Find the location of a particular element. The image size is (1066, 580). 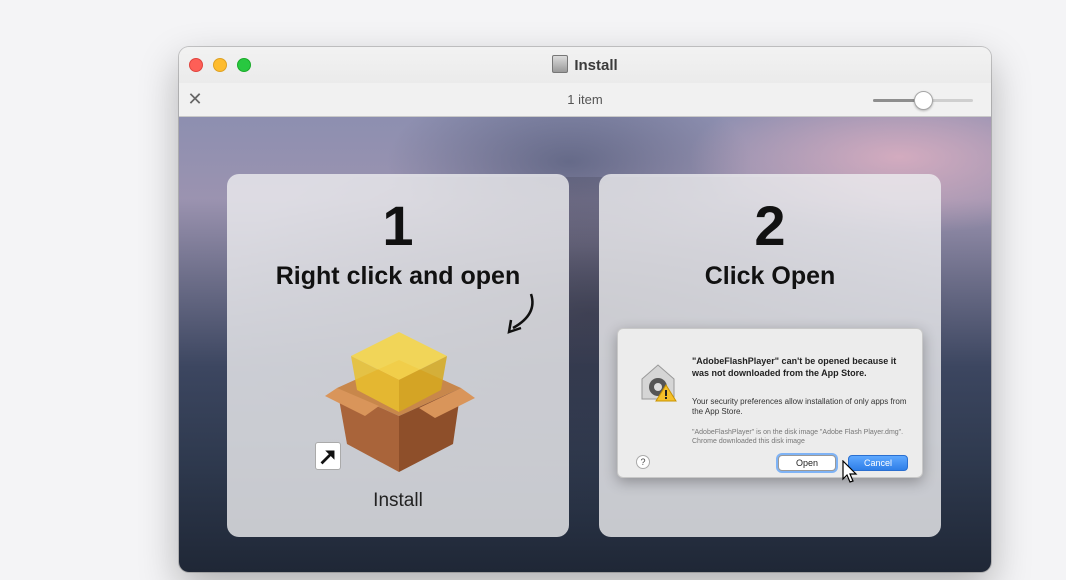

icon-size-slider is located at coordinates (923, 100).